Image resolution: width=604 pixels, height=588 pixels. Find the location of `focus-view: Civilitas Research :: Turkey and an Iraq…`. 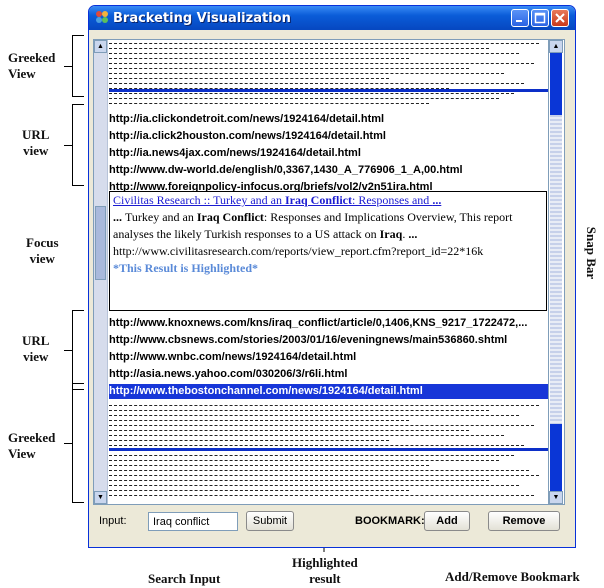

focus-view: Civilitas Research :: Turkey and an Iraq… is located at coordinates (328, 251).